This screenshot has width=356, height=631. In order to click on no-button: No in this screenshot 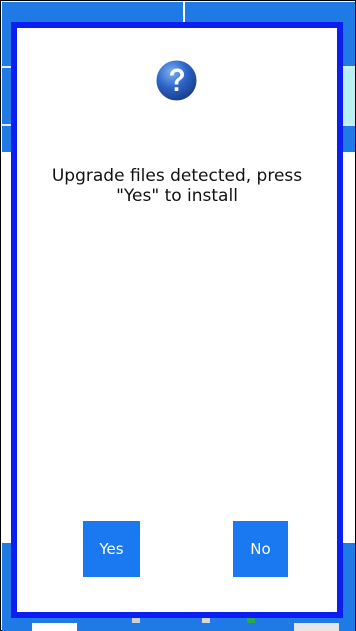, I will do `click(260, 549)`.